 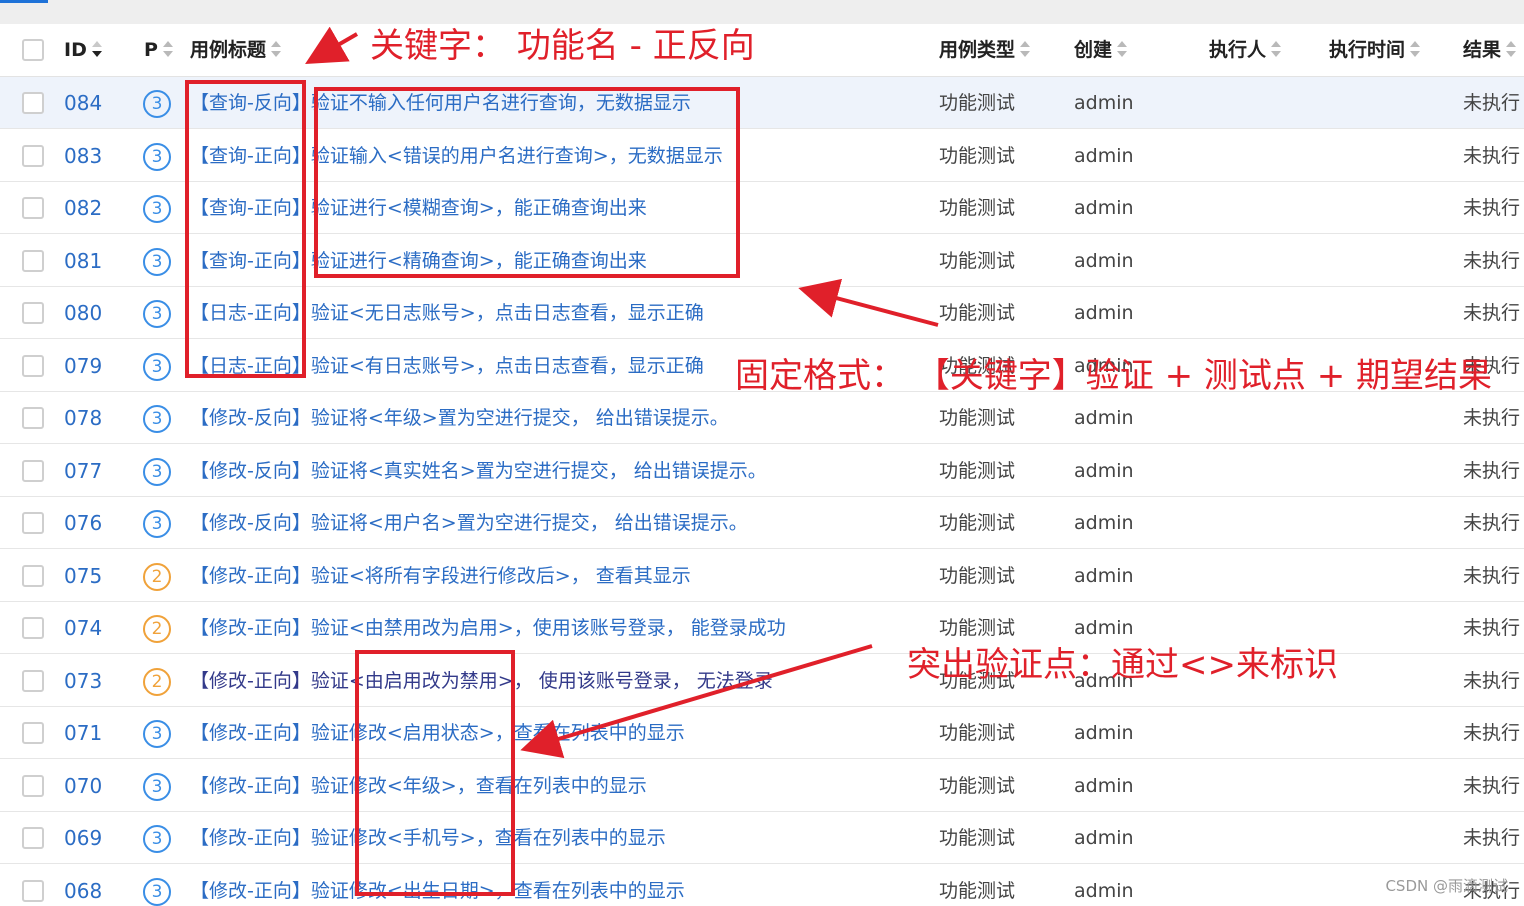 What do you see at coordinates (332, 45) in the screenshot?
I see `keyword-arrow` at bounding box center [332, 45].